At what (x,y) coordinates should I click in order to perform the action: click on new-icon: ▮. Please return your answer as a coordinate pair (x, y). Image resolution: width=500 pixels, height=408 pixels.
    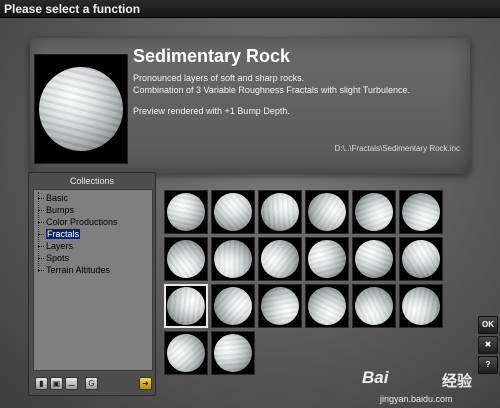
    Looking at the image, I should click on (41, 383).